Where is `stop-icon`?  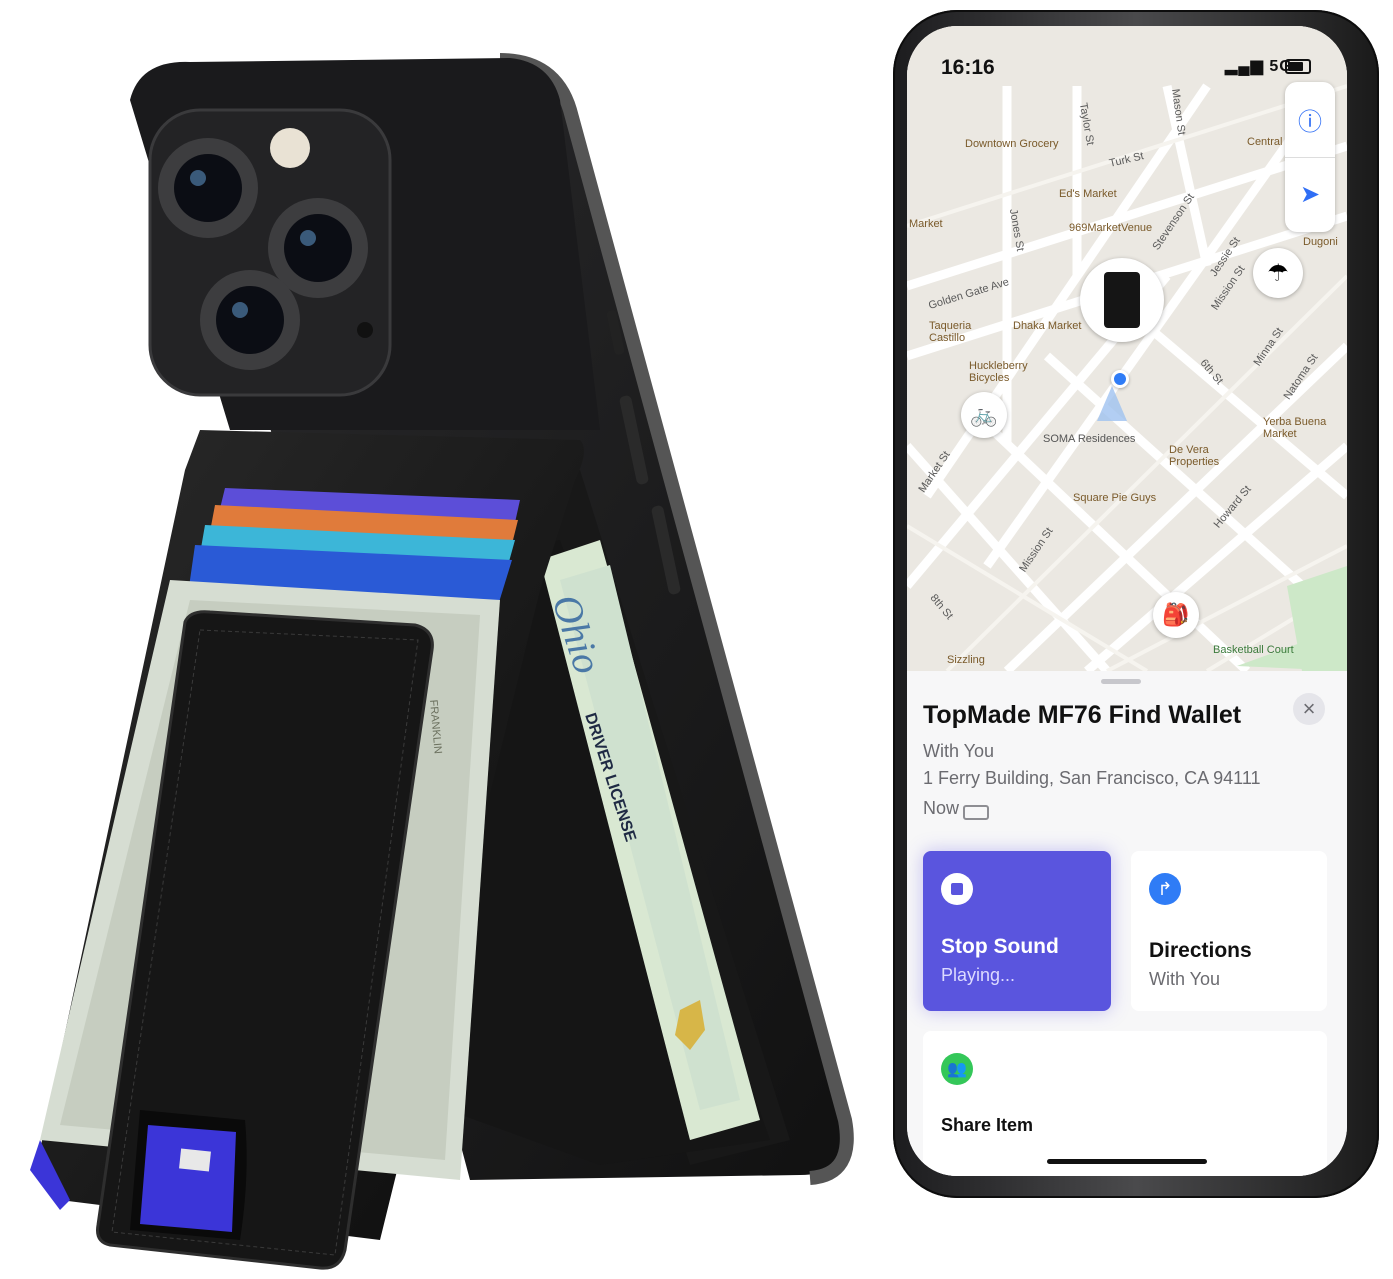 stop-icon is located at coordinates (957, 889).